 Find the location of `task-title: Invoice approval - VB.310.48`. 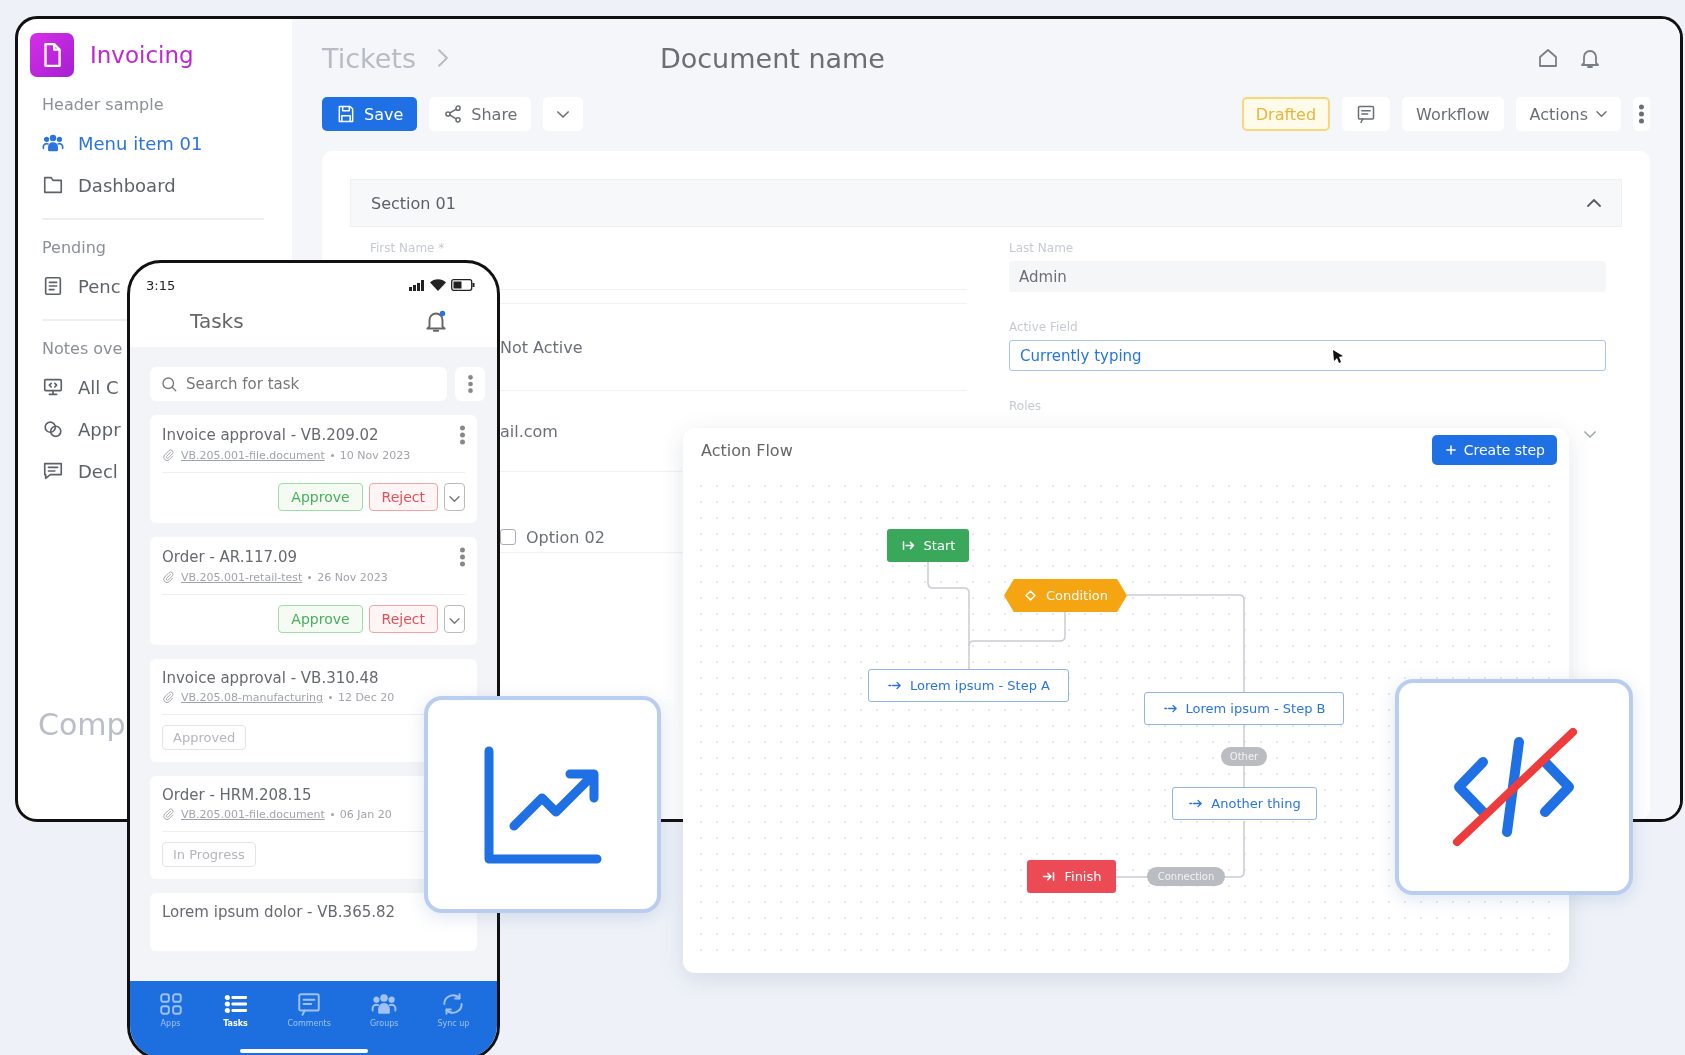

task-title: Invoice approval - VB.310.48 is located at coordinates (270, 678).